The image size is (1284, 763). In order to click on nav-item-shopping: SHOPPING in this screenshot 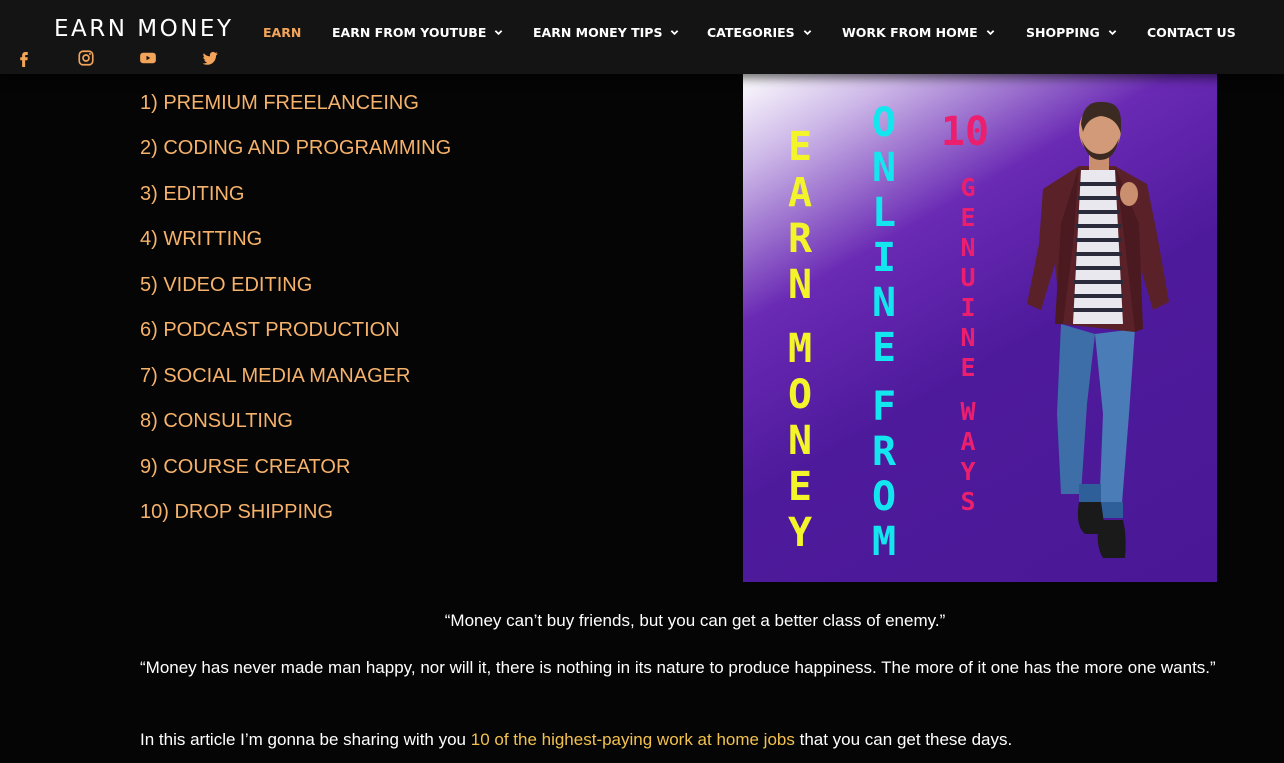, I will do `click(1071, 32)`.